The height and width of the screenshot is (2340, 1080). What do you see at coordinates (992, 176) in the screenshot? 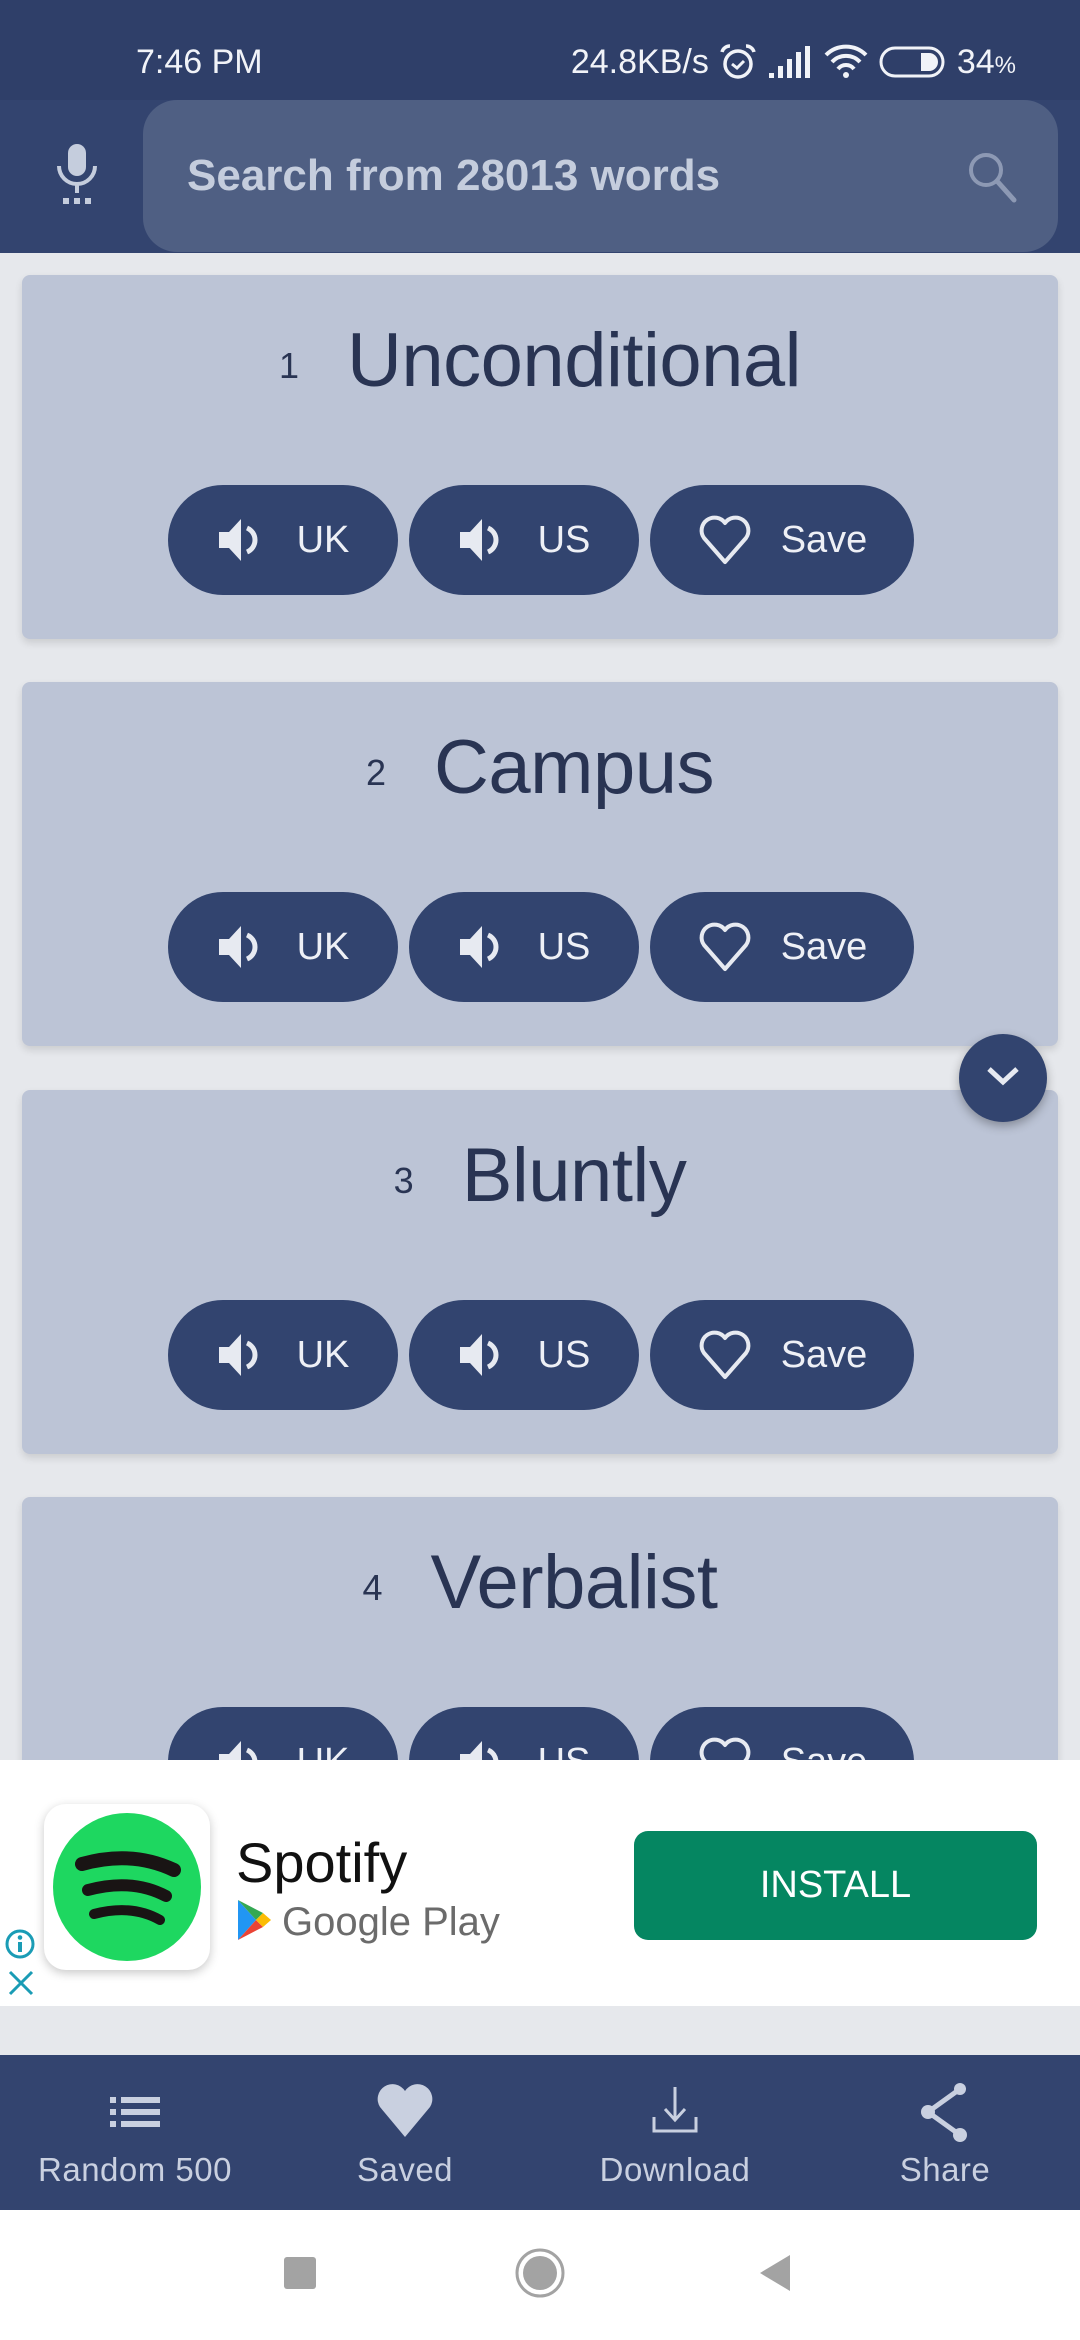
I see `search-icon` at bounding box center [992, 176].